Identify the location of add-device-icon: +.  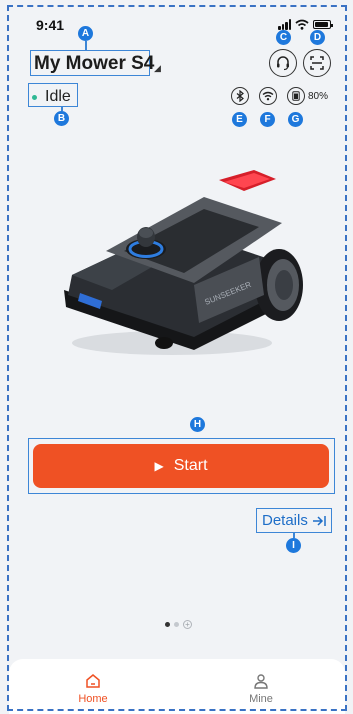
(187, 624).